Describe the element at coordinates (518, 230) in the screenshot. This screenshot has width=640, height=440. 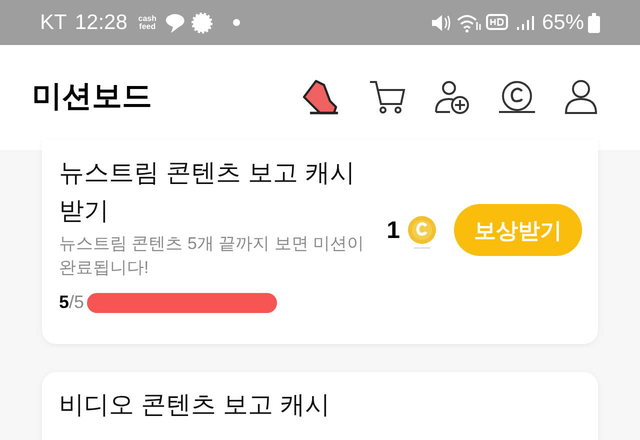
I see `claim-reward-button: 보상받기` at that location.